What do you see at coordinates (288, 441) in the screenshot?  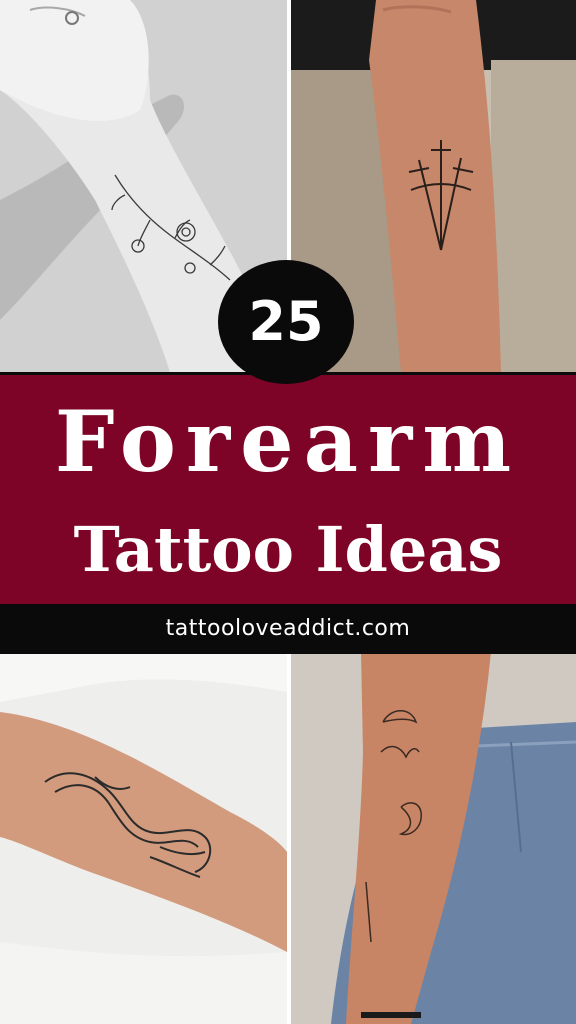 I see `banner-title-line-1: Forearm` at bounding box center [288, 441].